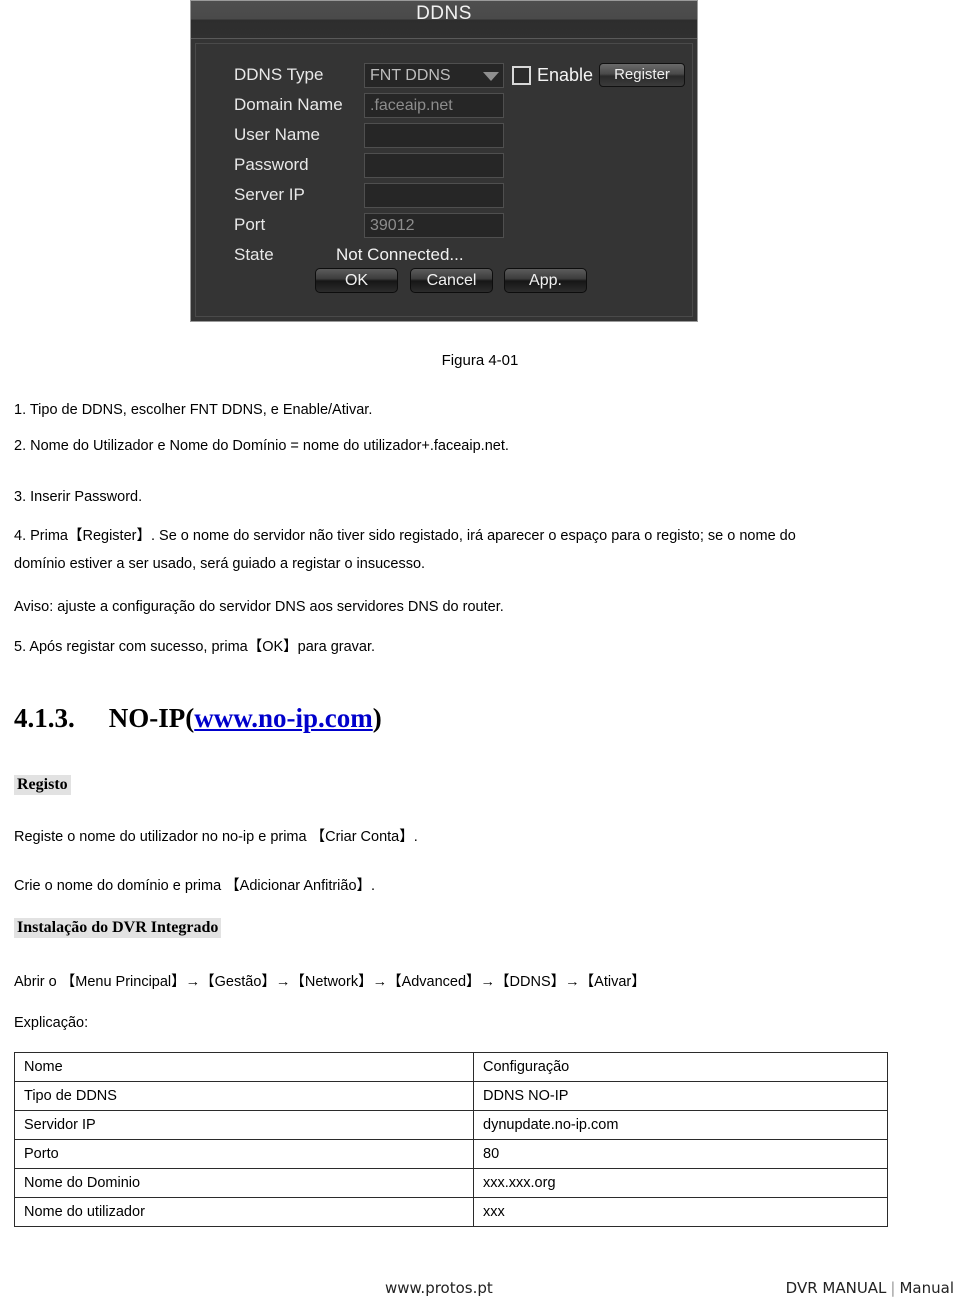  I want to click on instalacao-heading: Instalação do DVR Integrado, so click(118, 928).